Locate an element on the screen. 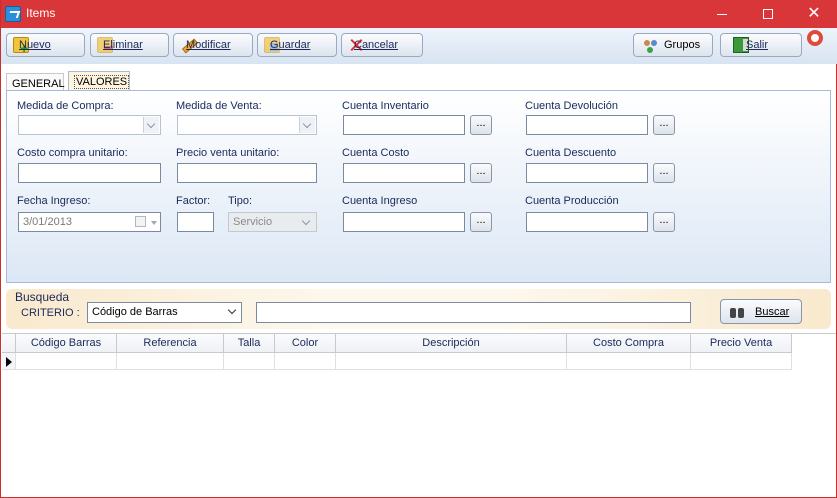  guardar-label: Guardar is located at coordinates (290, 45).